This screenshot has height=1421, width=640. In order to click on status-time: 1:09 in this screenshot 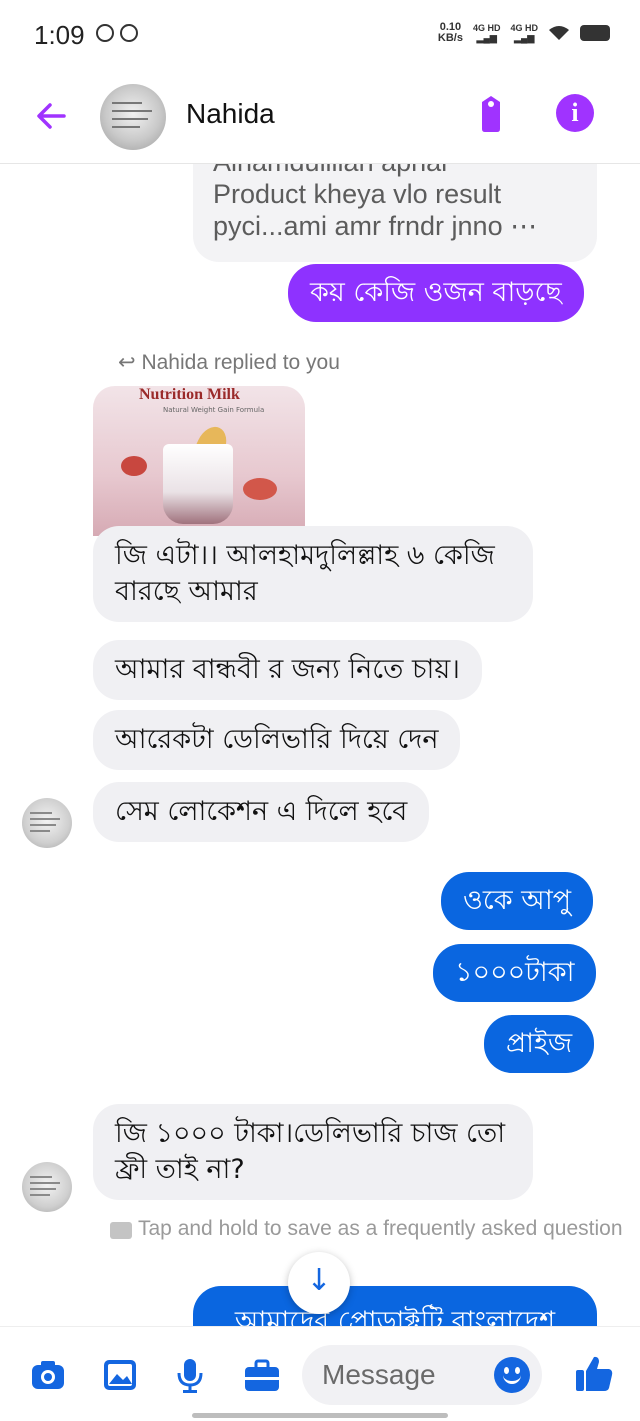, I will do `click(59, 35)`.